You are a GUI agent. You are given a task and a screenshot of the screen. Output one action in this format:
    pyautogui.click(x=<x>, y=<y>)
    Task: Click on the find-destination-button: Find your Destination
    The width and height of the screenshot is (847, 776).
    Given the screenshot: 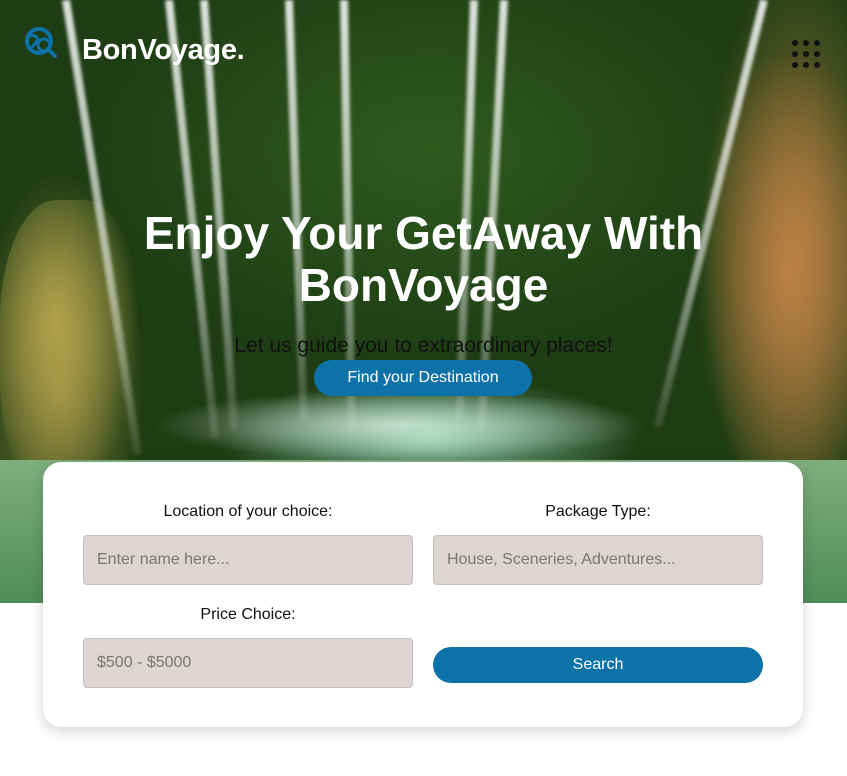 What is the action you would take?
    pyautogui.click(x=423, y=378)
    